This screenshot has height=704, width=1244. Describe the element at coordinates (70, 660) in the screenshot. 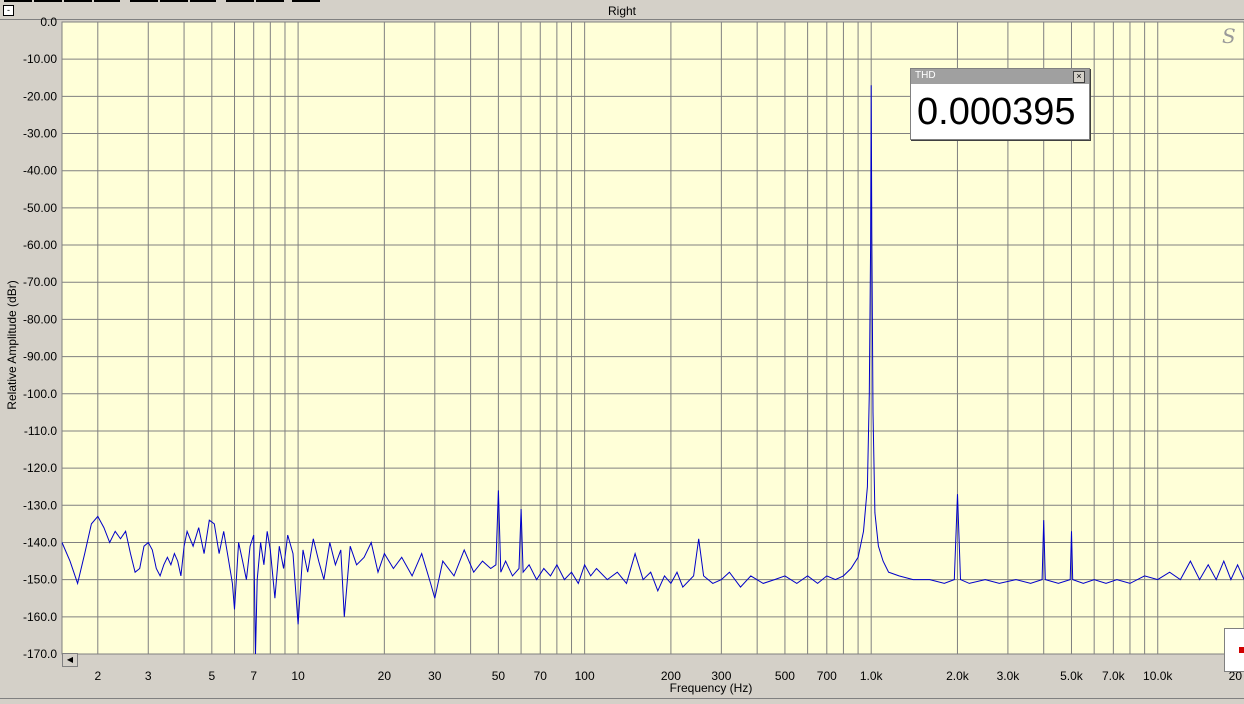

I see `triangle-left-icon: ◀` at that location.